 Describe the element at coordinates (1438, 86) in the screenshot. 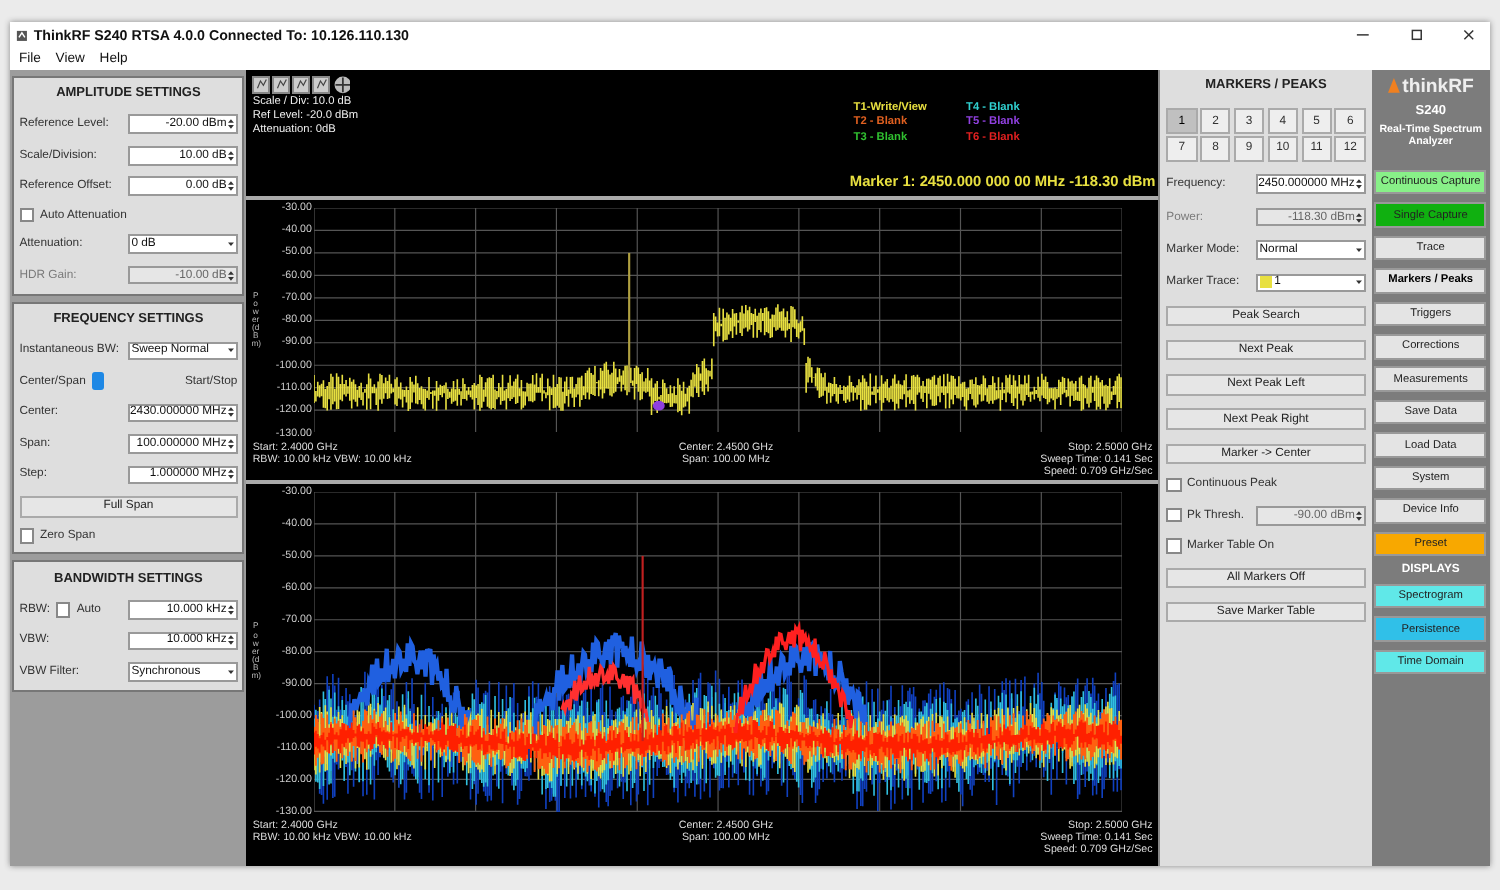

I see `brand-name: thinkRF` at that location.